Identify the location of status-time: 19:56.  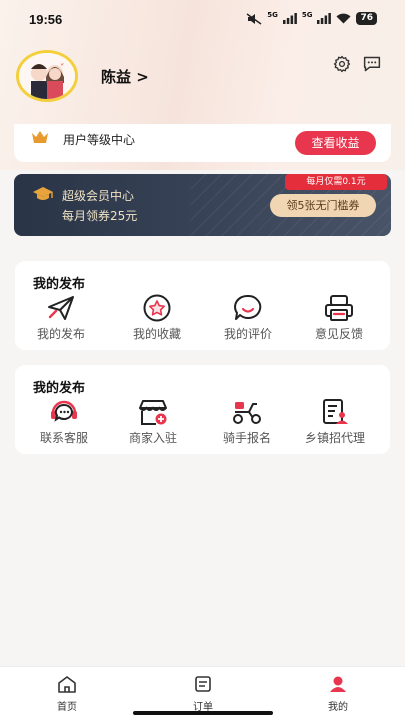
(46, 19).